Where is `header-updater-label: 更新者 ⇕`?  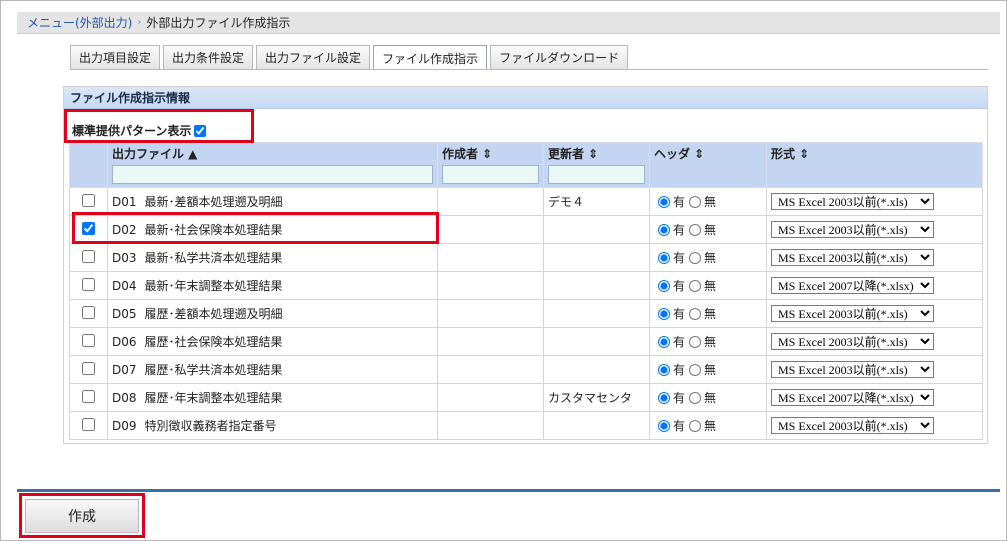
header-updater-label: 更新者 ⇕ is located at coordinates (573, 154).